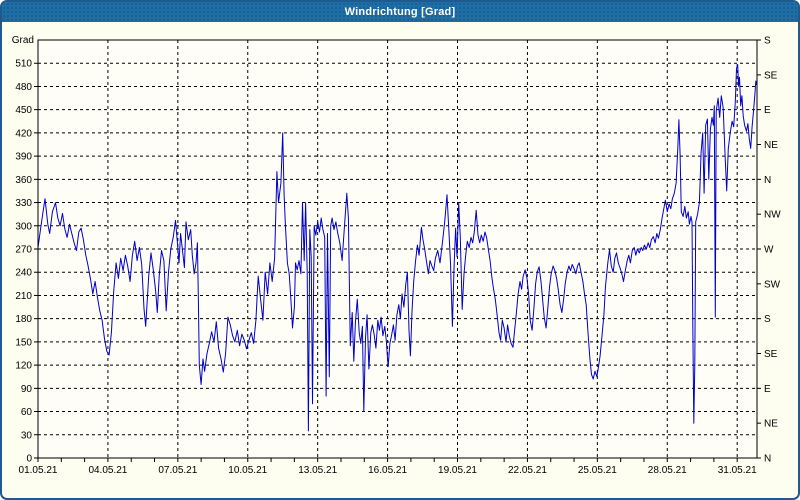  What do you see at coordinates (387, 470) in the screenshot?
I see `x-tick-label: 16.05.21` at bounding box center [387, 470].